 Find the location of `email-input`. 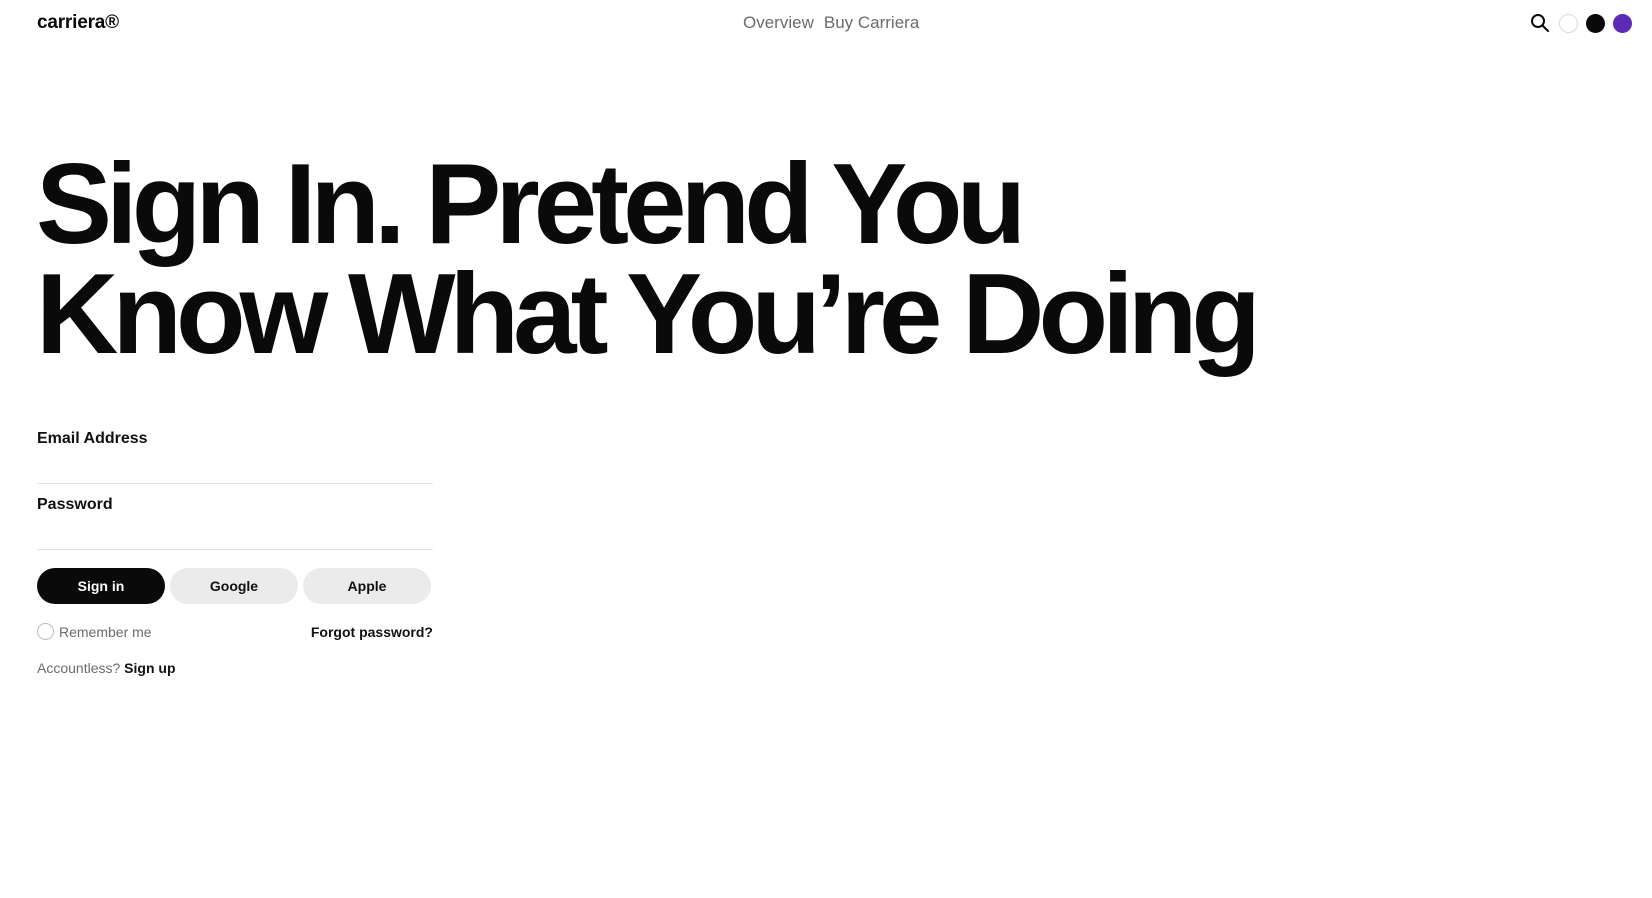

email-input is located at coordinates (235, 469).